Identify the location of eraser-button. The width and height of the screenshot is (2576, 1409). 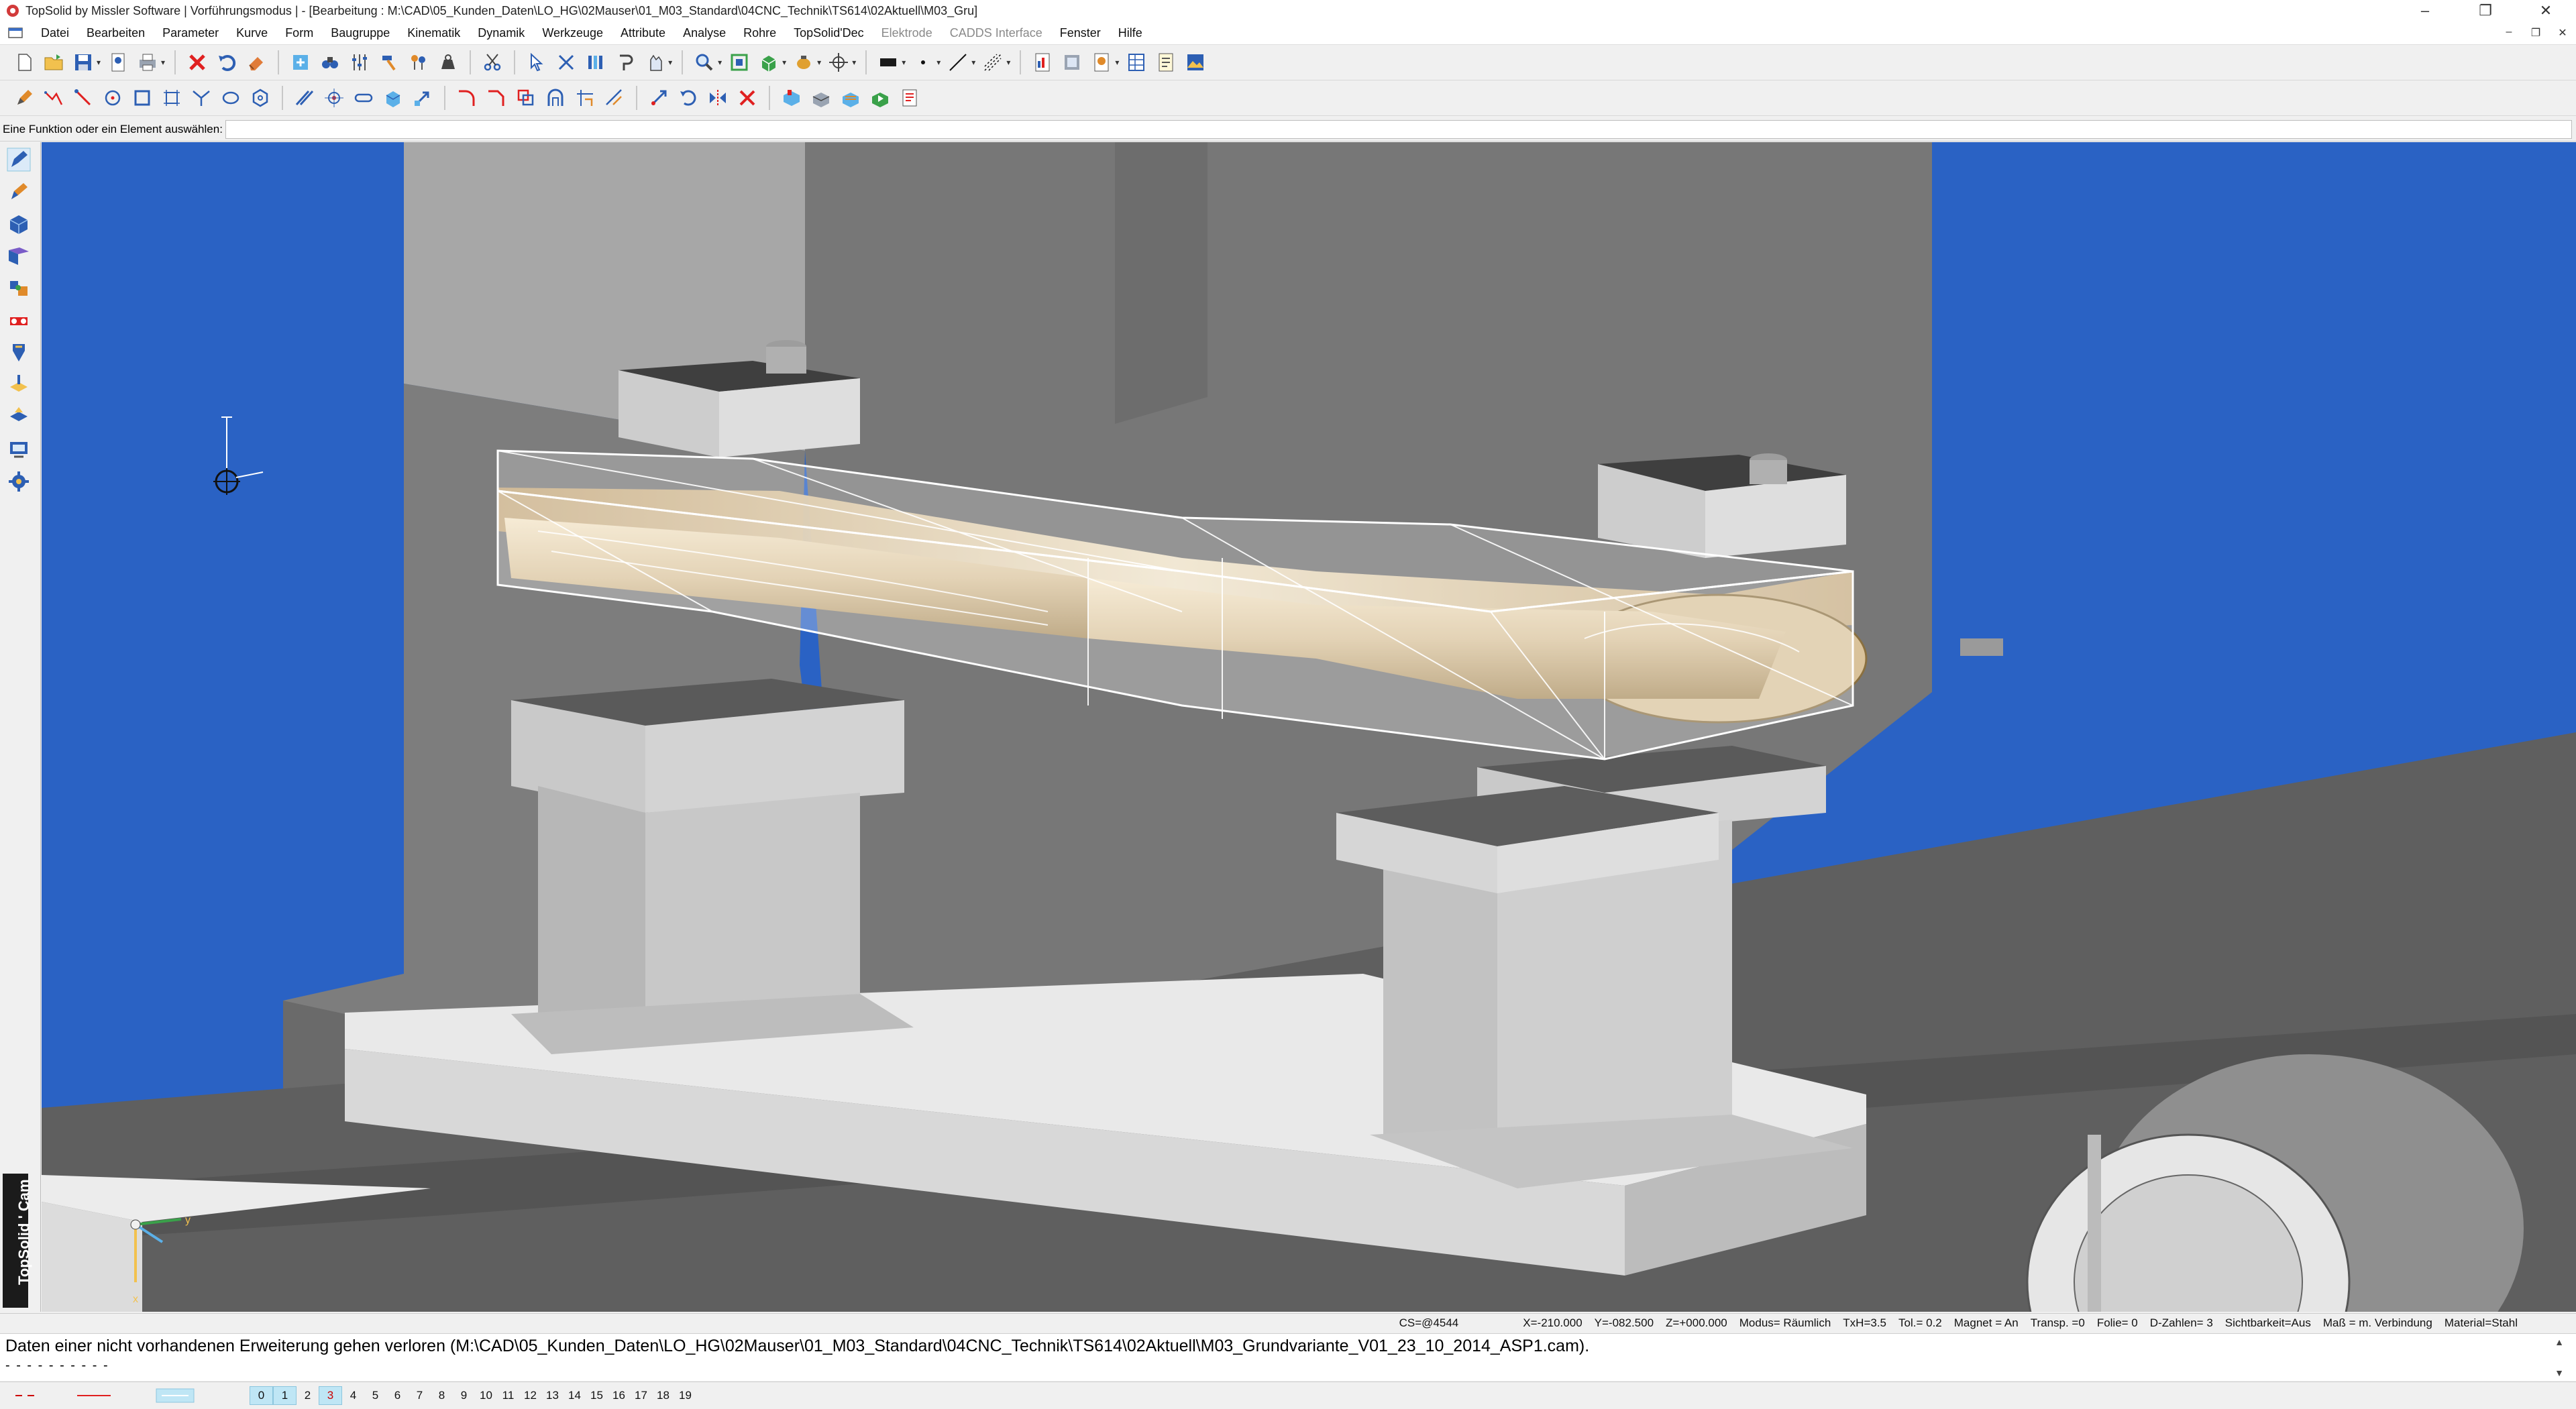
(256, 62).